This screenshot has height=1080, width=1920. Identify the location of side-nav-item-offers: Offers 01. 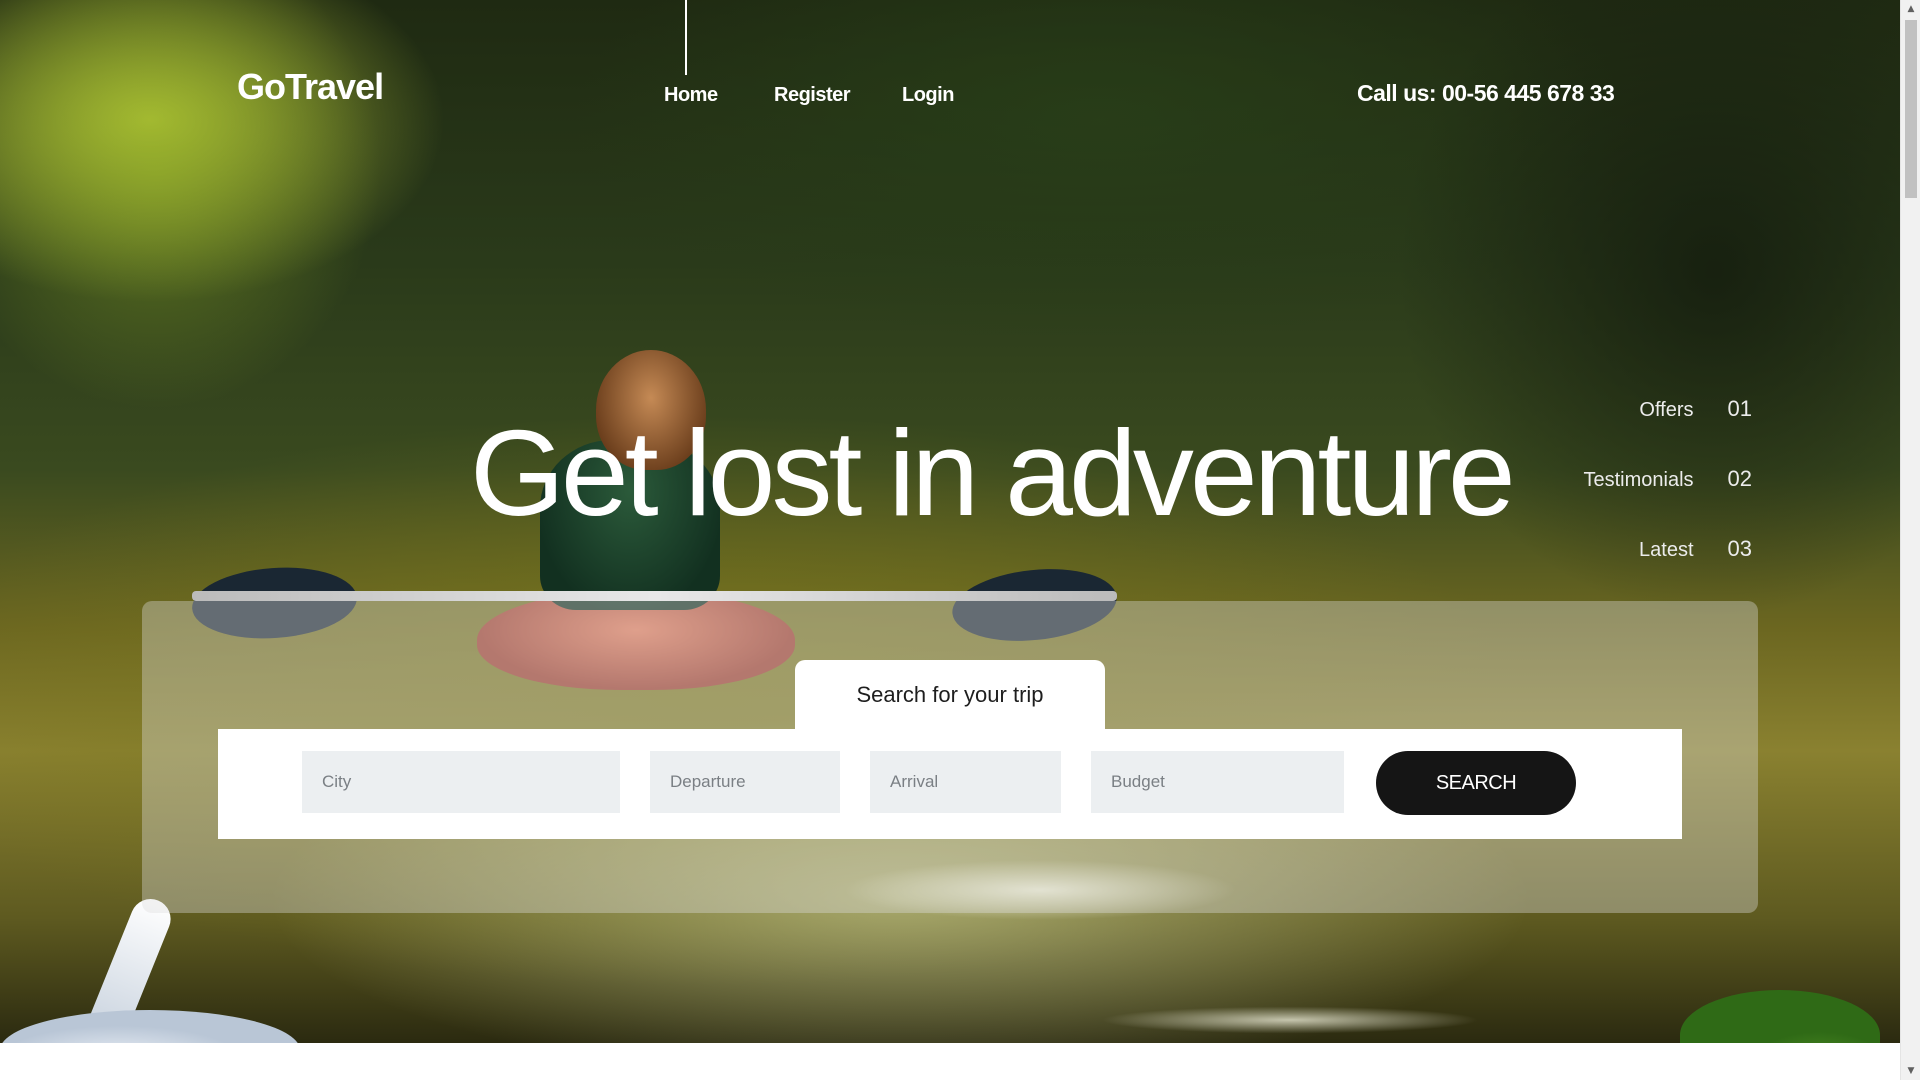
(1695, 409).